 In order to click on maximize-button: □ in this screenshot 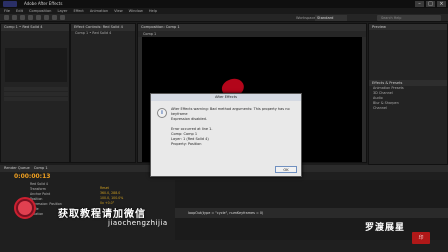, I will do `click(430, 4)`.